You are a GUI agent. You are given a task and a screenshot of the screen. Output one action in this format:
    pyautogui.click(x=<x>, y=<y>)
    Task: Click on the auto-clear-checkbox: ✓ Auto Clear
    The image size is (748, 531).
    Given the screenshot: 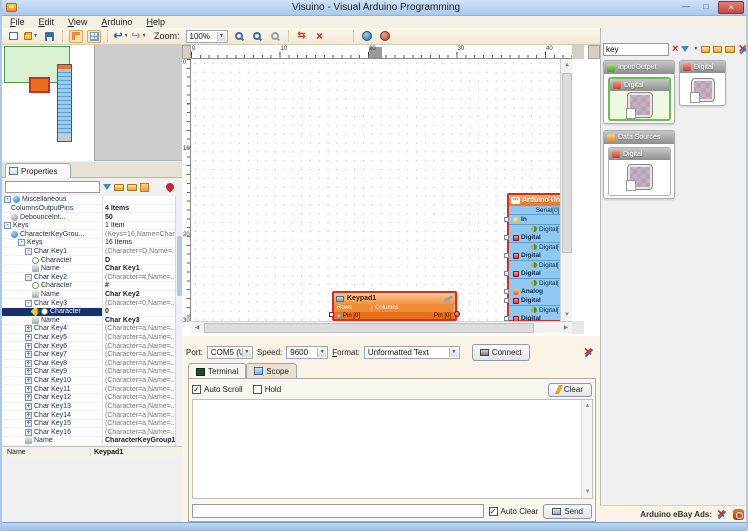 What is the action you would take?
    pyautogui.click(x=513, y=511)
    